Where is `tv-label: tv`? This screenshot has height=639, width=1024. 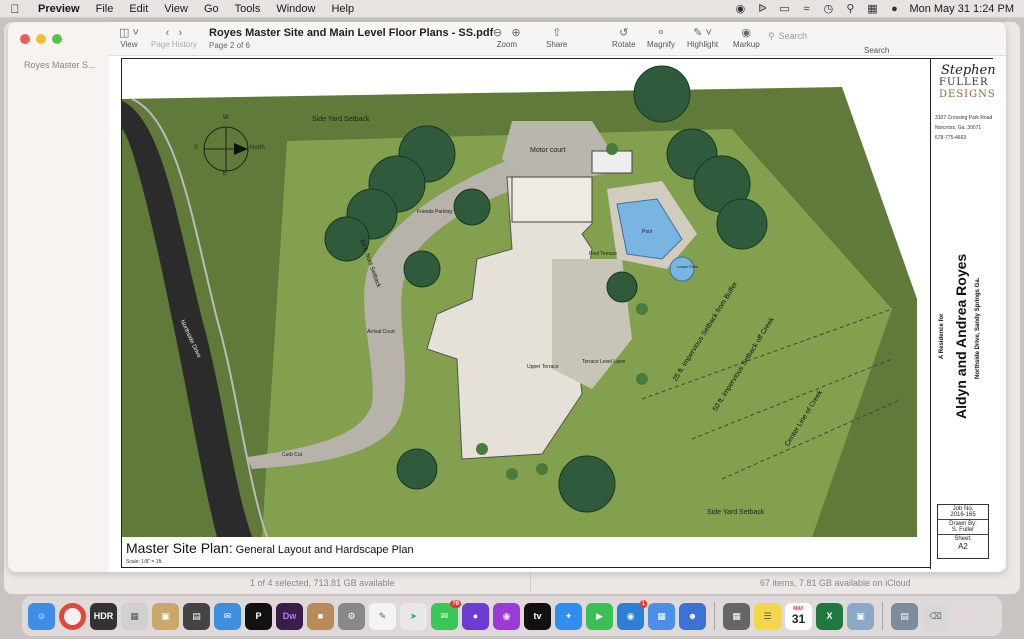 tv-label: tv is located at coordinates (537, 616).